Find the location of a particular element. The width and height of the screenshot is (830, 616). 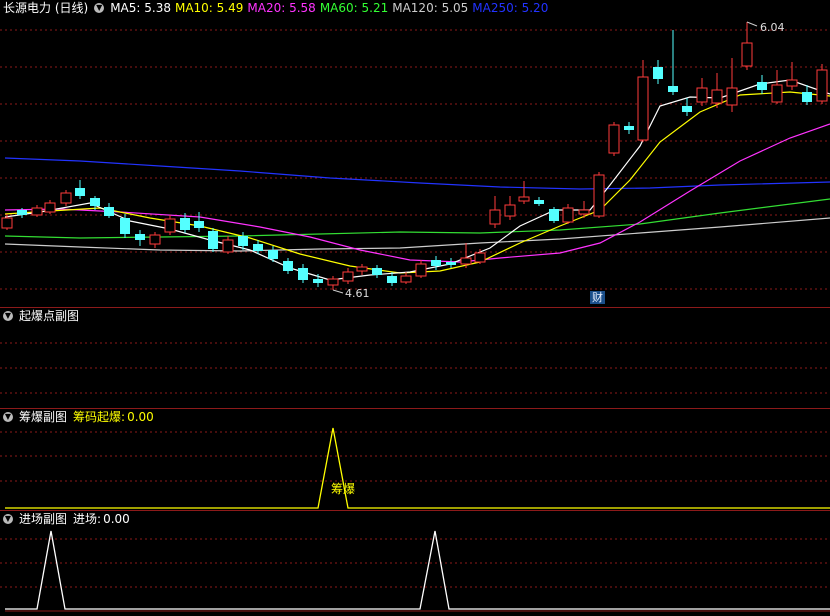

jinchang-line is located at coordinates (417, 570).